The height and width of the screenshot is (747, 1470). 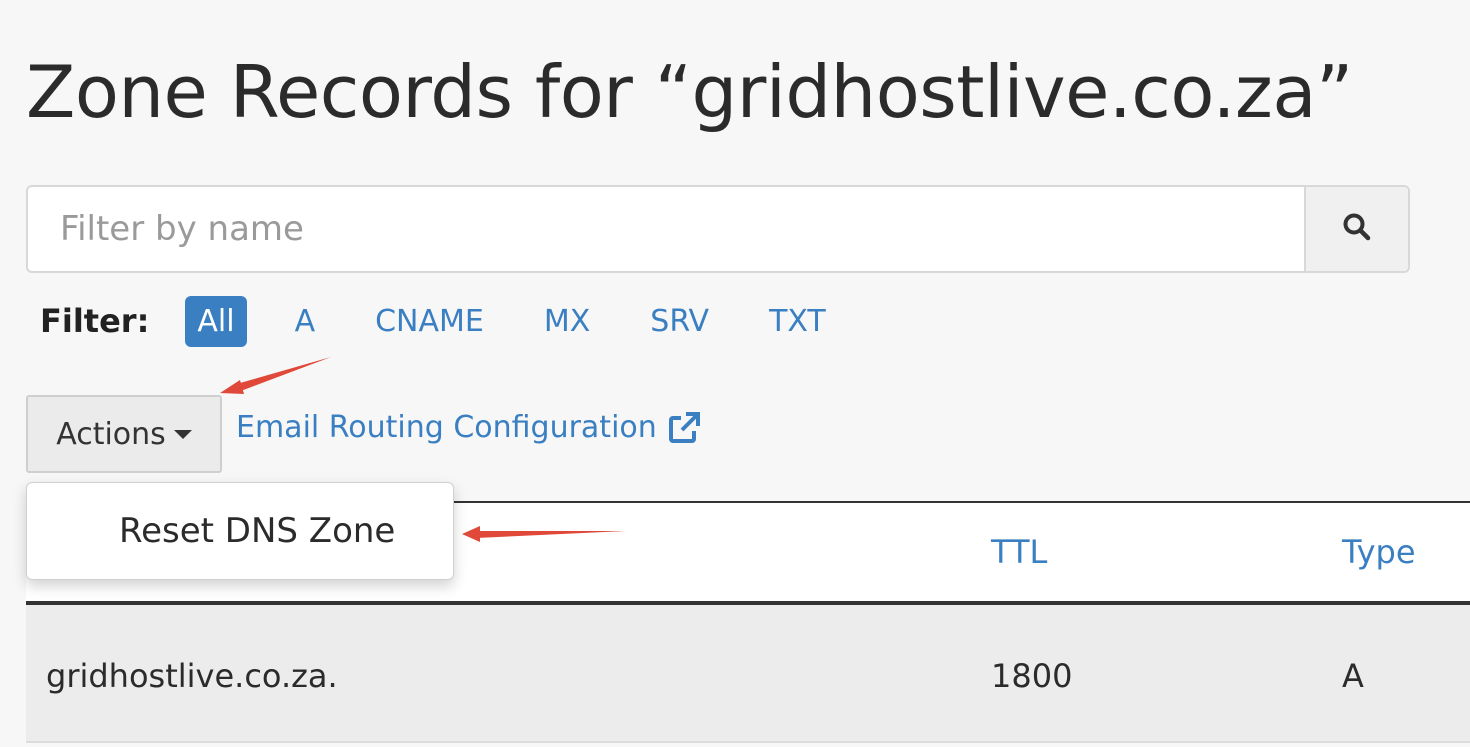 What do you see at coordinates (1379, 552) in the screenshot?
I see `column-header-type: Type` at bounding box center [1379, 552].